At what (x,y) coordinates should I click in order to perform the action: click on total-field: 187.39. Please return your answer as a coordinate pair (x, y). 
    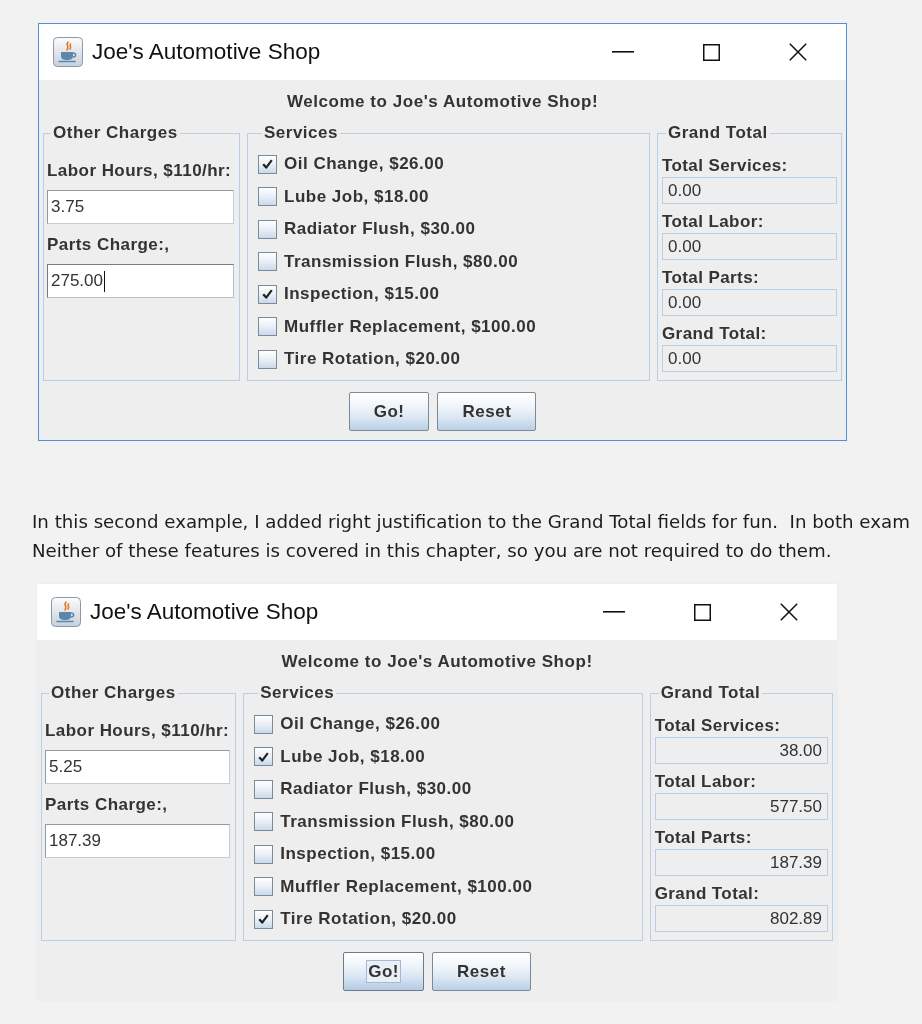
    Looking at the image, I should click on (741, 862).